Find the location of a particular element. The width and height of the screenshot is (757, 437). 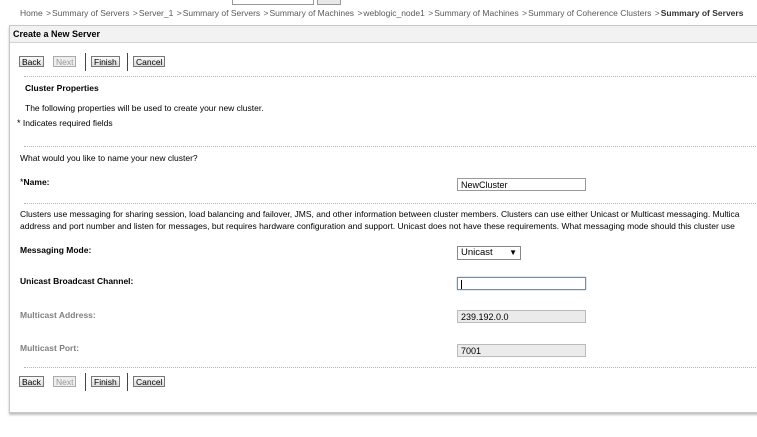

multicast-address-input: 239.192.0.0 is located at coordinates (521, 316).